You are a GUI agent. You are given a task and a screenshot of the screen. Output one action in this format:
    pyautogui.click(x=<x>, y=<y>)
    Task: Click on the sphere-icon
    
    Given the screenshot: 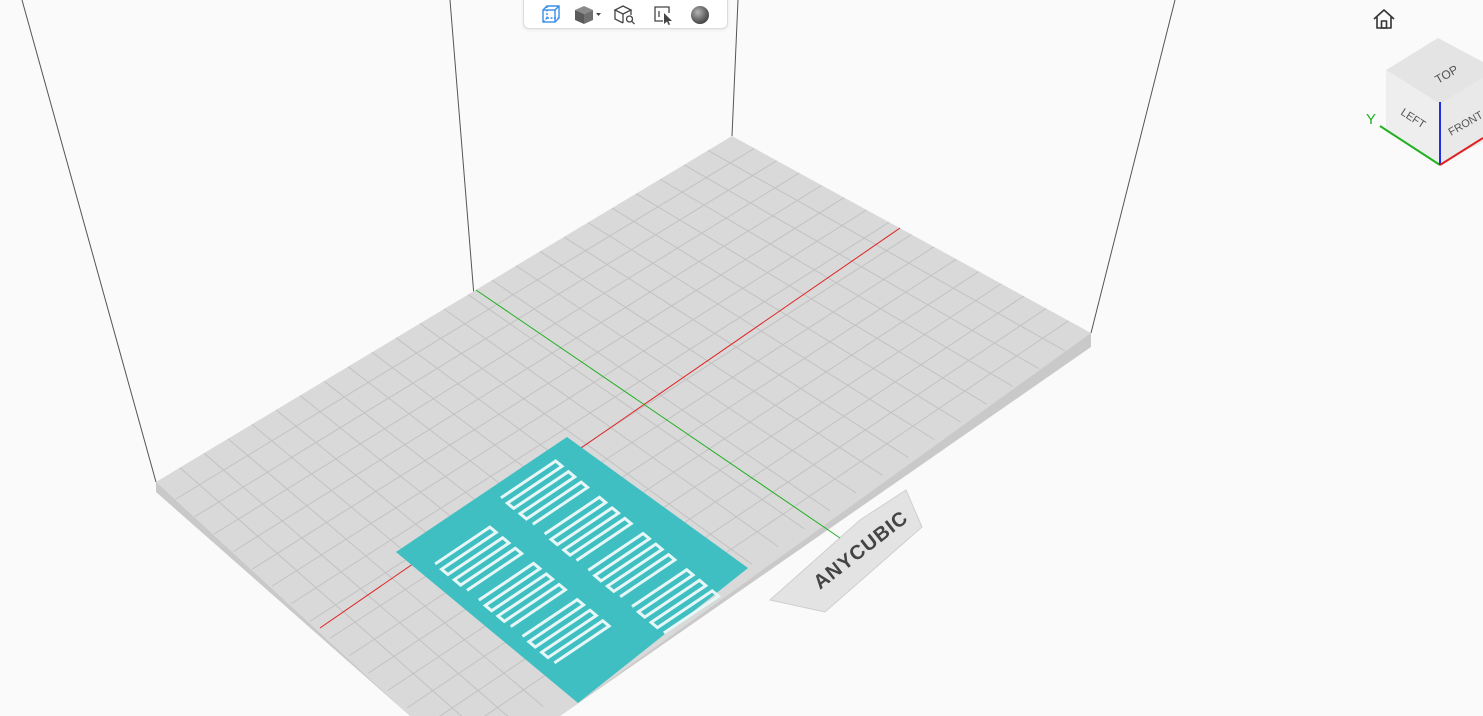 What is the action you would take?
    pyautogui.click(x=700, y=14)
    